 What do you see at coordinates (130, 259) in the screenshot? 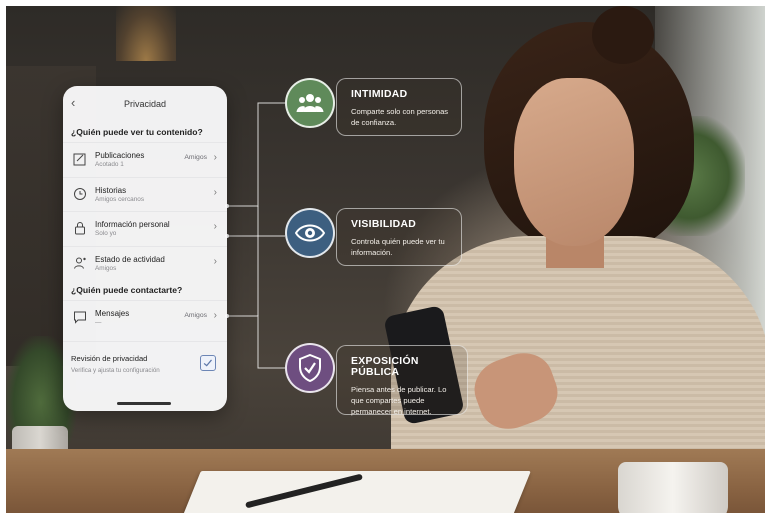
I see `row-label: Estado de actividad` at bounding box center [130, 259].